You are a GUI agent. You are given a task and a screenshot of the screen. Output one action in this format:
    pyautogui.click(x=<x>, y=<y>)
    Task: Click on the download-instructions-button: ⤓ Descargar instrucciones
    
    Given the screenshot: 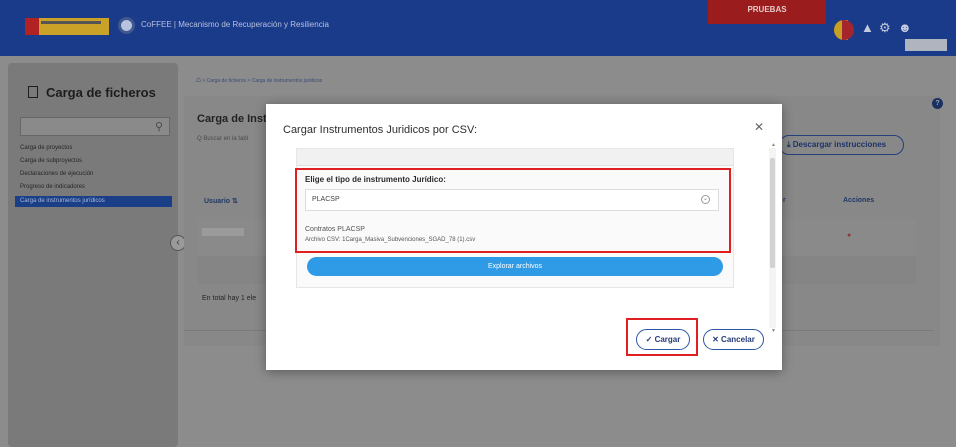 What is the action you would take?
    pyautogui.click(x=841, y=145)
    